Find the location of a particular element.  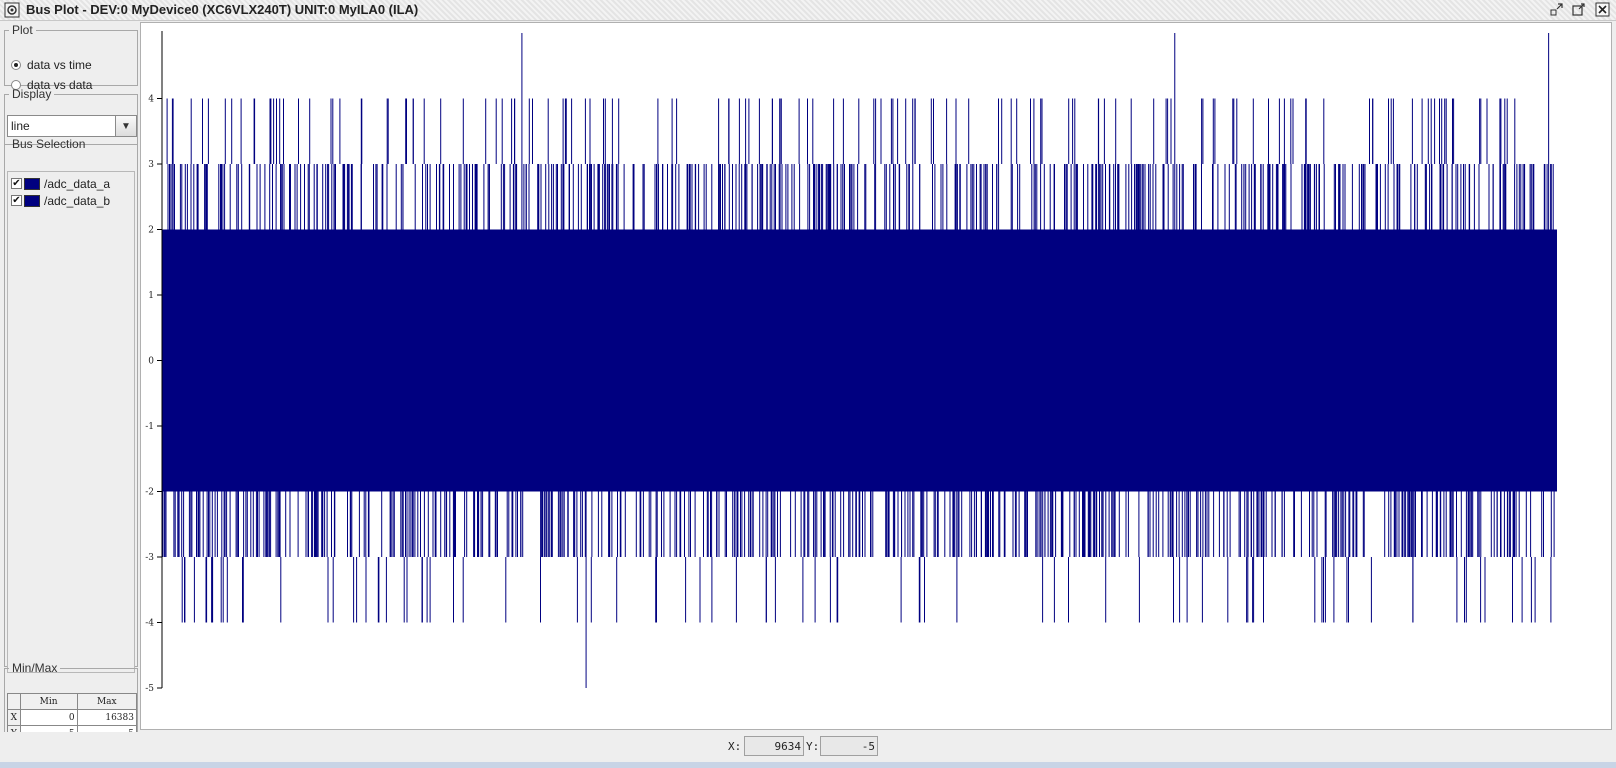

y-tick-label: 2 is located at coordinates (151, 231).